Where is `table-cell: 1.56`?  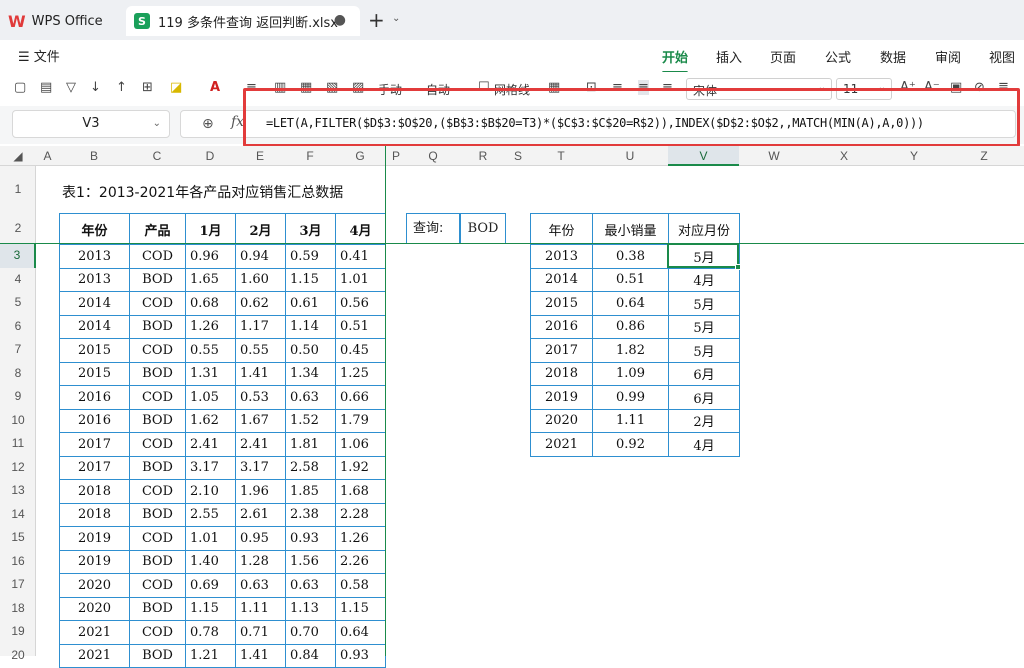
table-cell: 1.56 is located at coordinates (310, 561).